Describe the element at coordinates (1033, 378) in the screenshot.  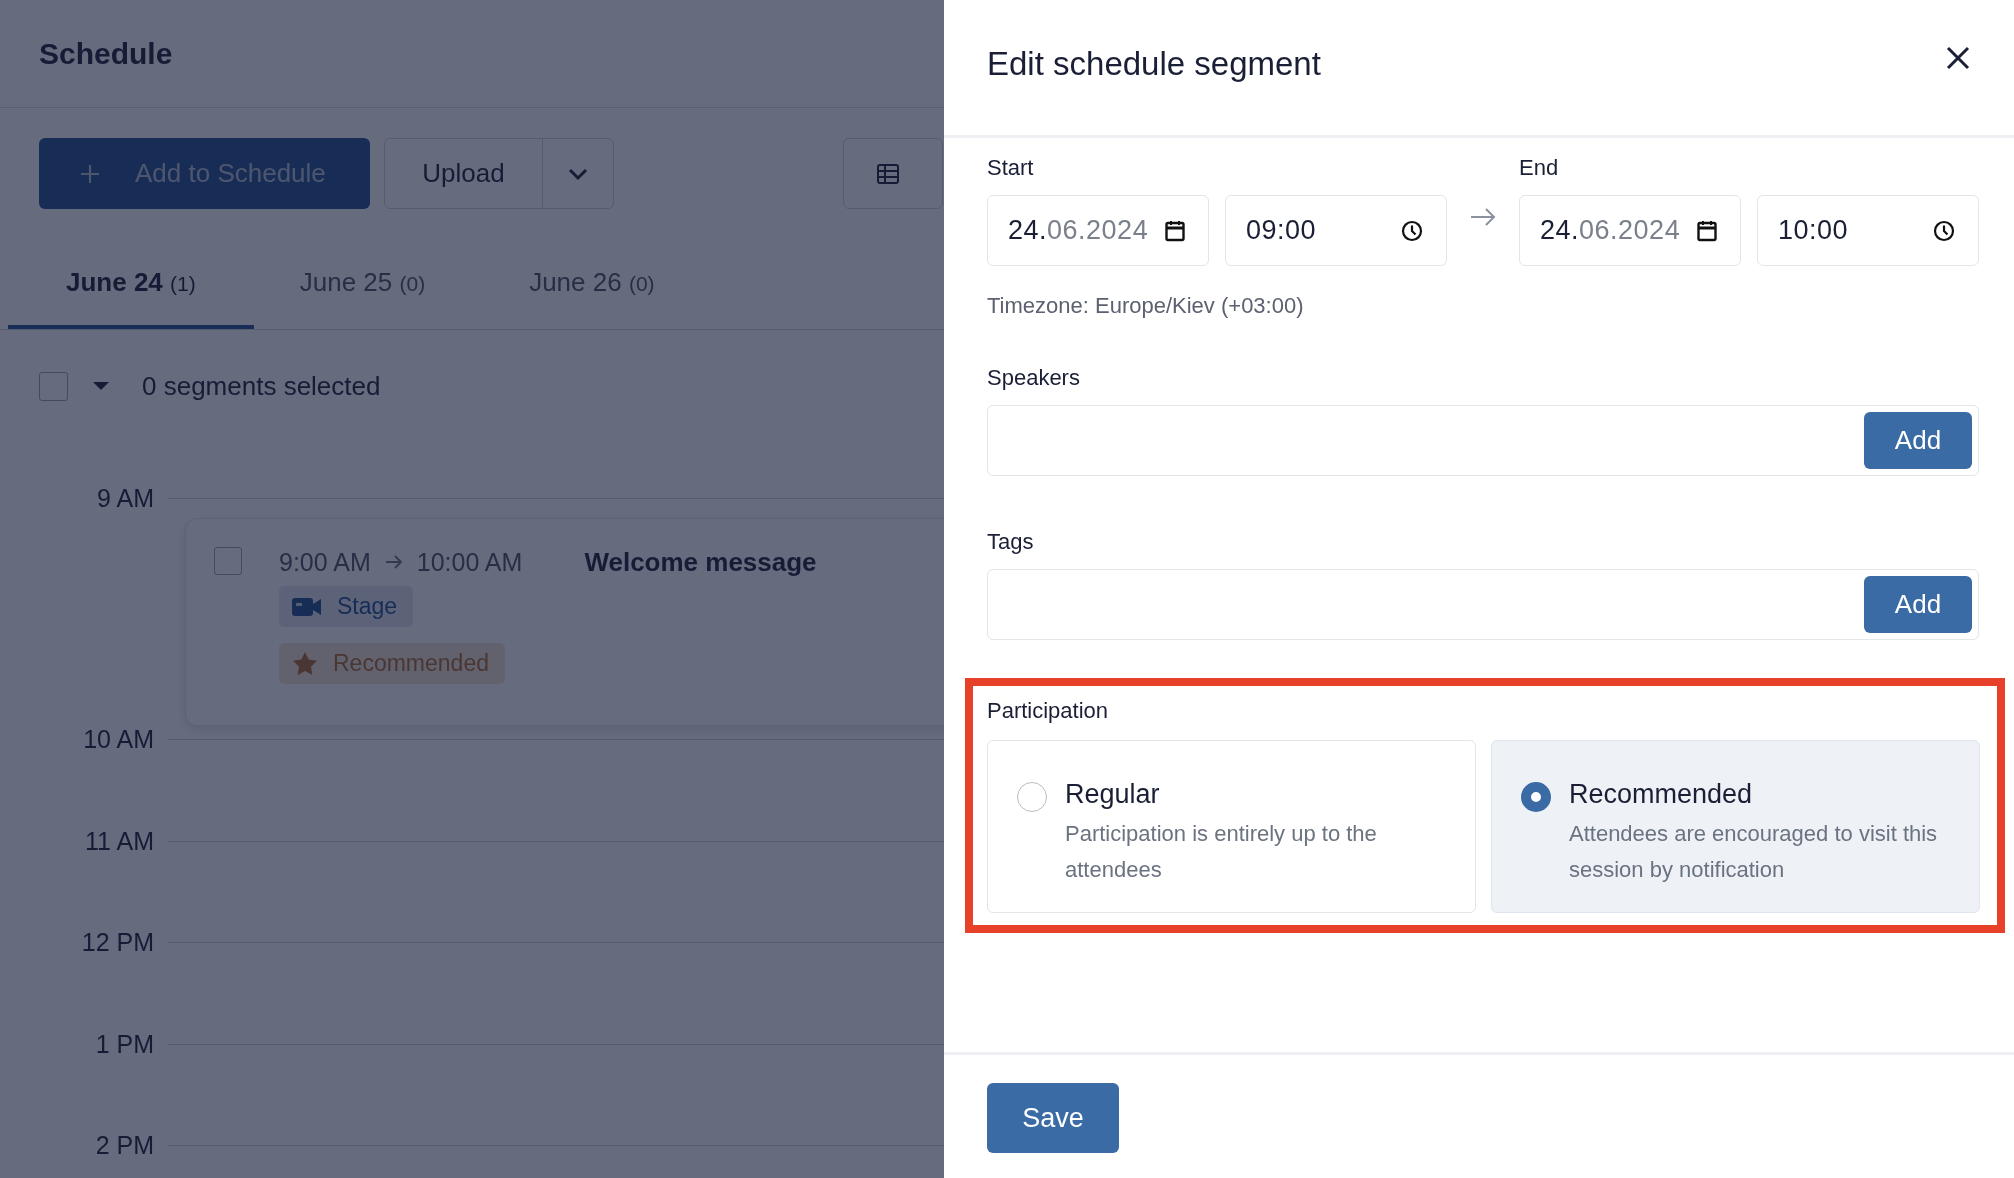
I see `field-label: Speakers` at that location.